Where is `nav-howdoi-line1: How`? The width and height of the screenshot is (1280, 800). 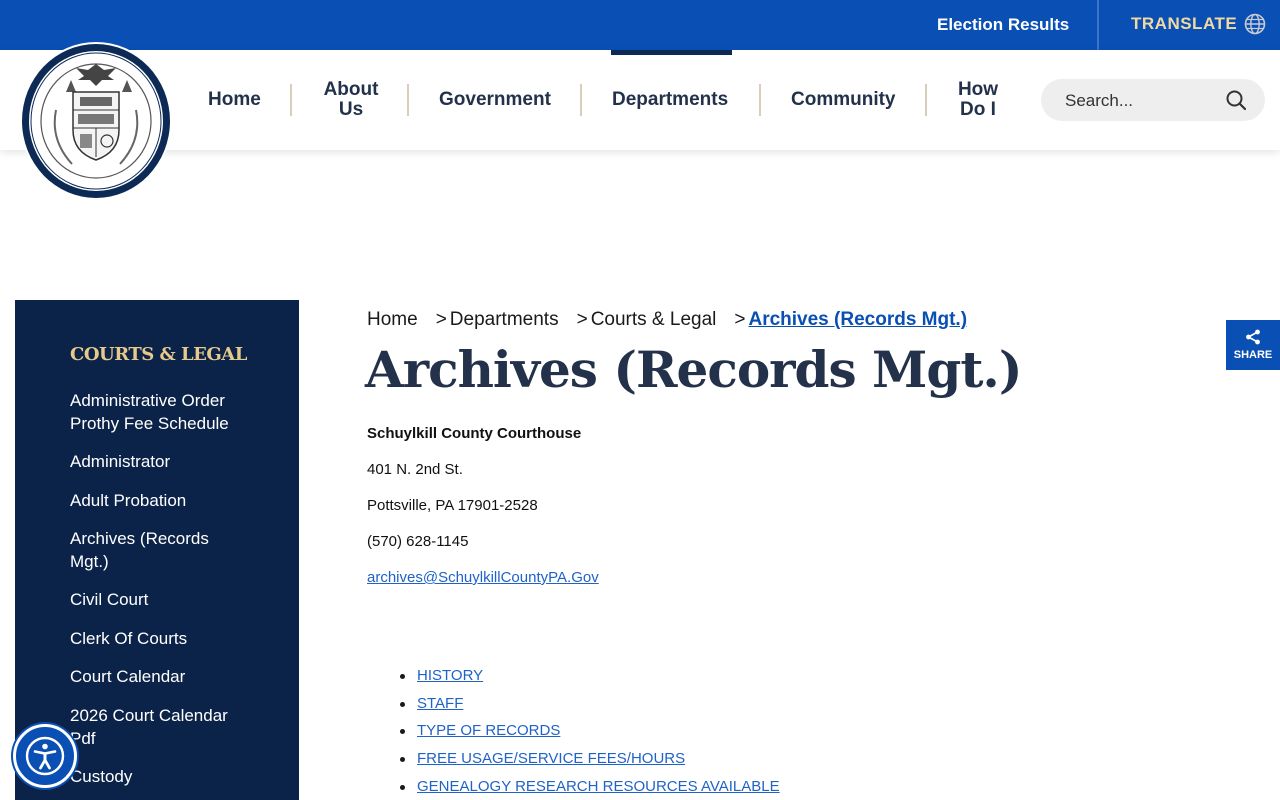 nav-howdoi-line1: How is located at coordinates (978, 89).